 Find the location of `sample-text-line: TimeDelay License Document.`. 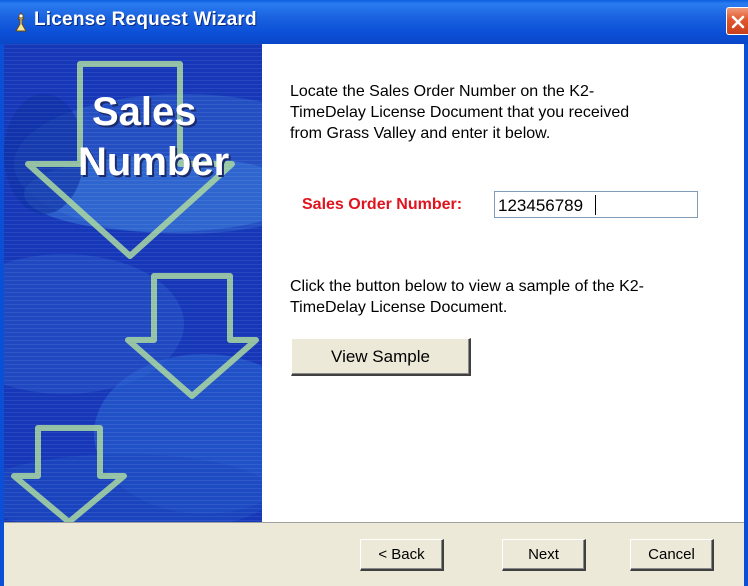

sample-text-line: TimeDelay License Document. is located at coordinates (399, 307).